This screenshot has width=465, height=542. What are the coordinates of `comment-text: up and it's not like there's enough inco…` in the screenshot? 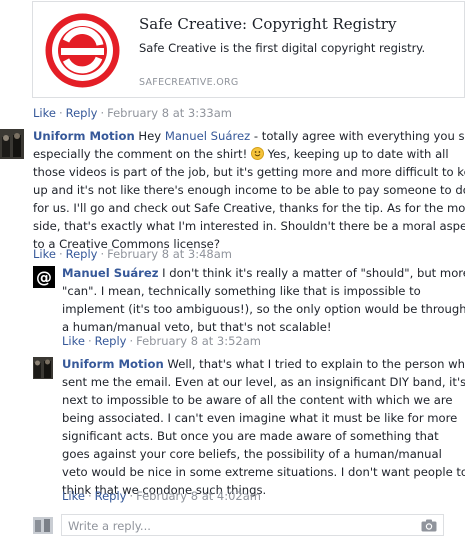 It's located at (249, 190).